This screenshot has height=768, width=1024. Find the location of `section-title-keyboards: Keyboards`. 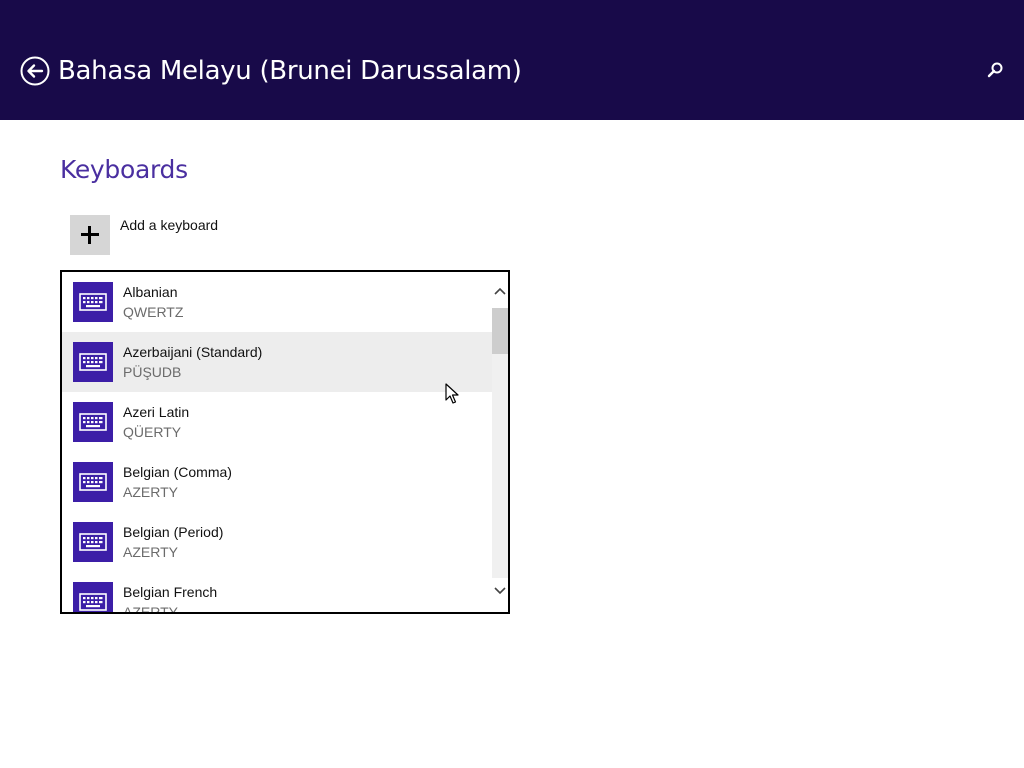

section-title-keyboards: Keyboards is located at coordinates (124, 169).